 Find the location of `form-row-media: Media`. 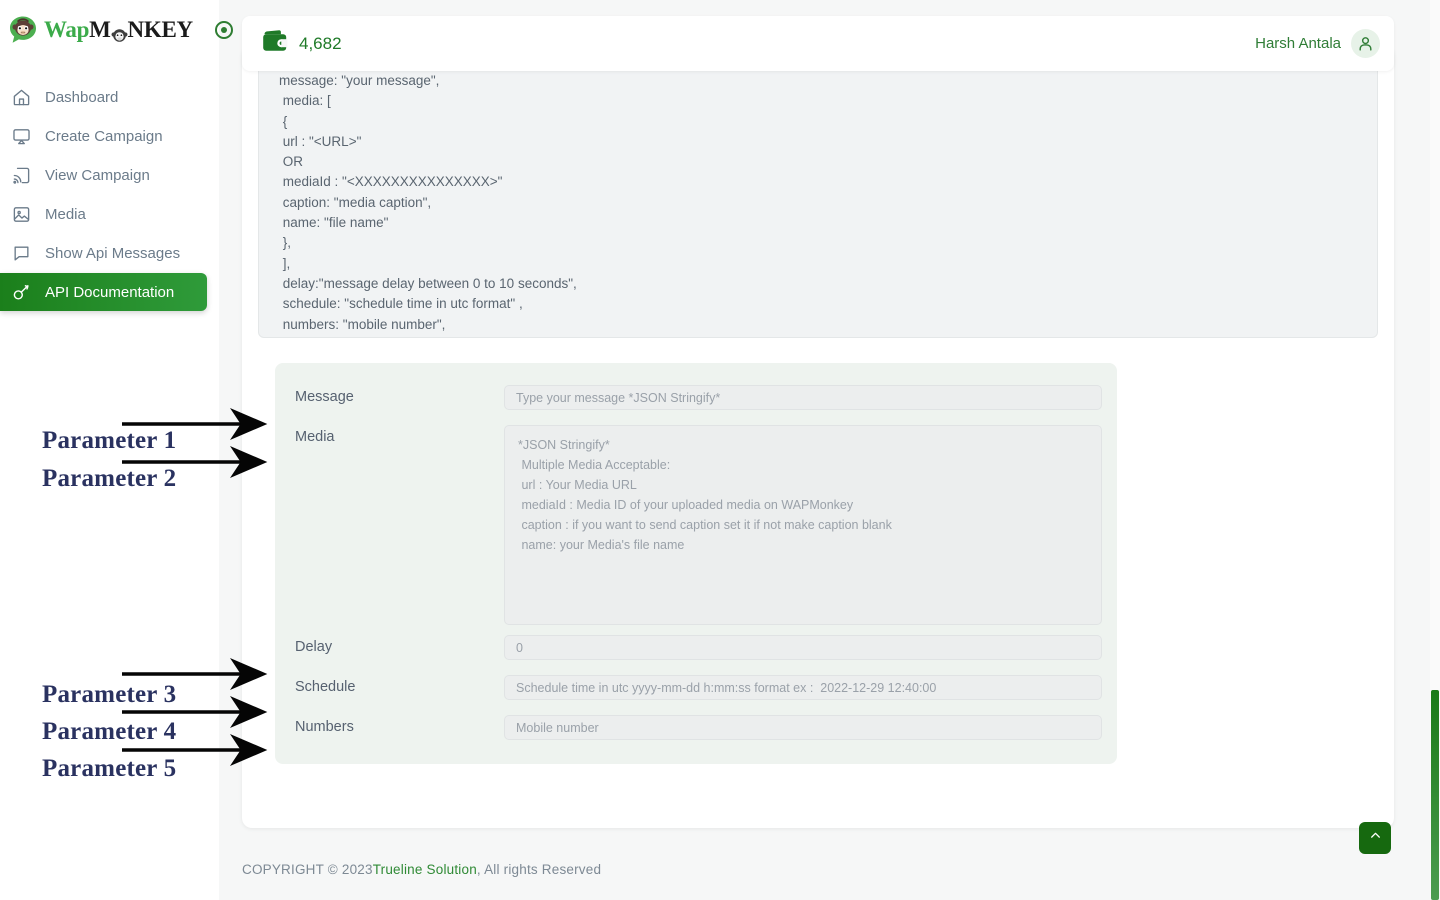

form-row-media: Media is located at coordinates (698, 525).